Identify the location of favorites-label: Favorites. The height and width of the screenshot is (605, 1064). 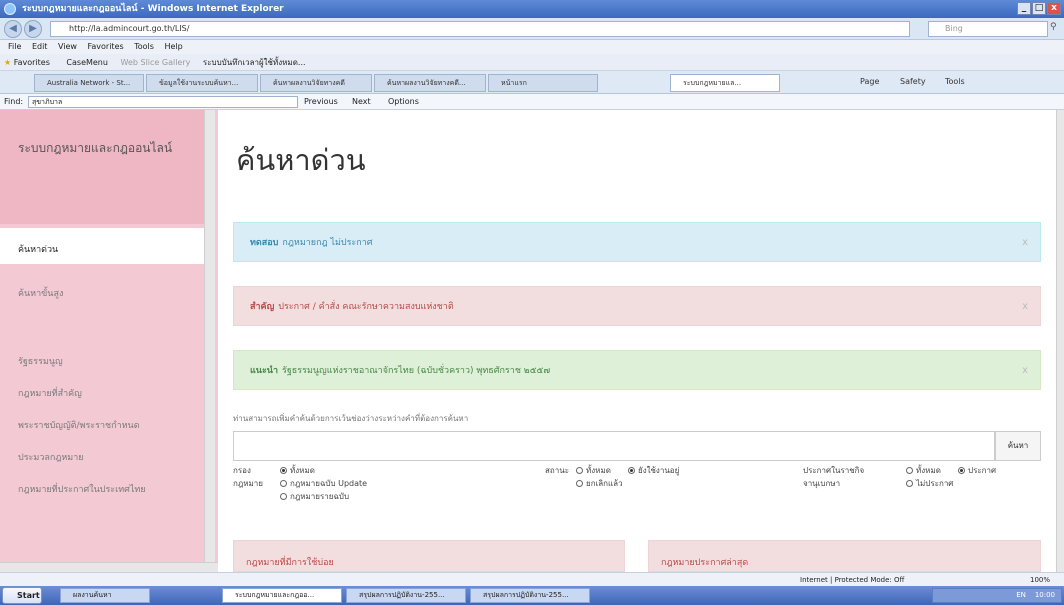
(32, 62).